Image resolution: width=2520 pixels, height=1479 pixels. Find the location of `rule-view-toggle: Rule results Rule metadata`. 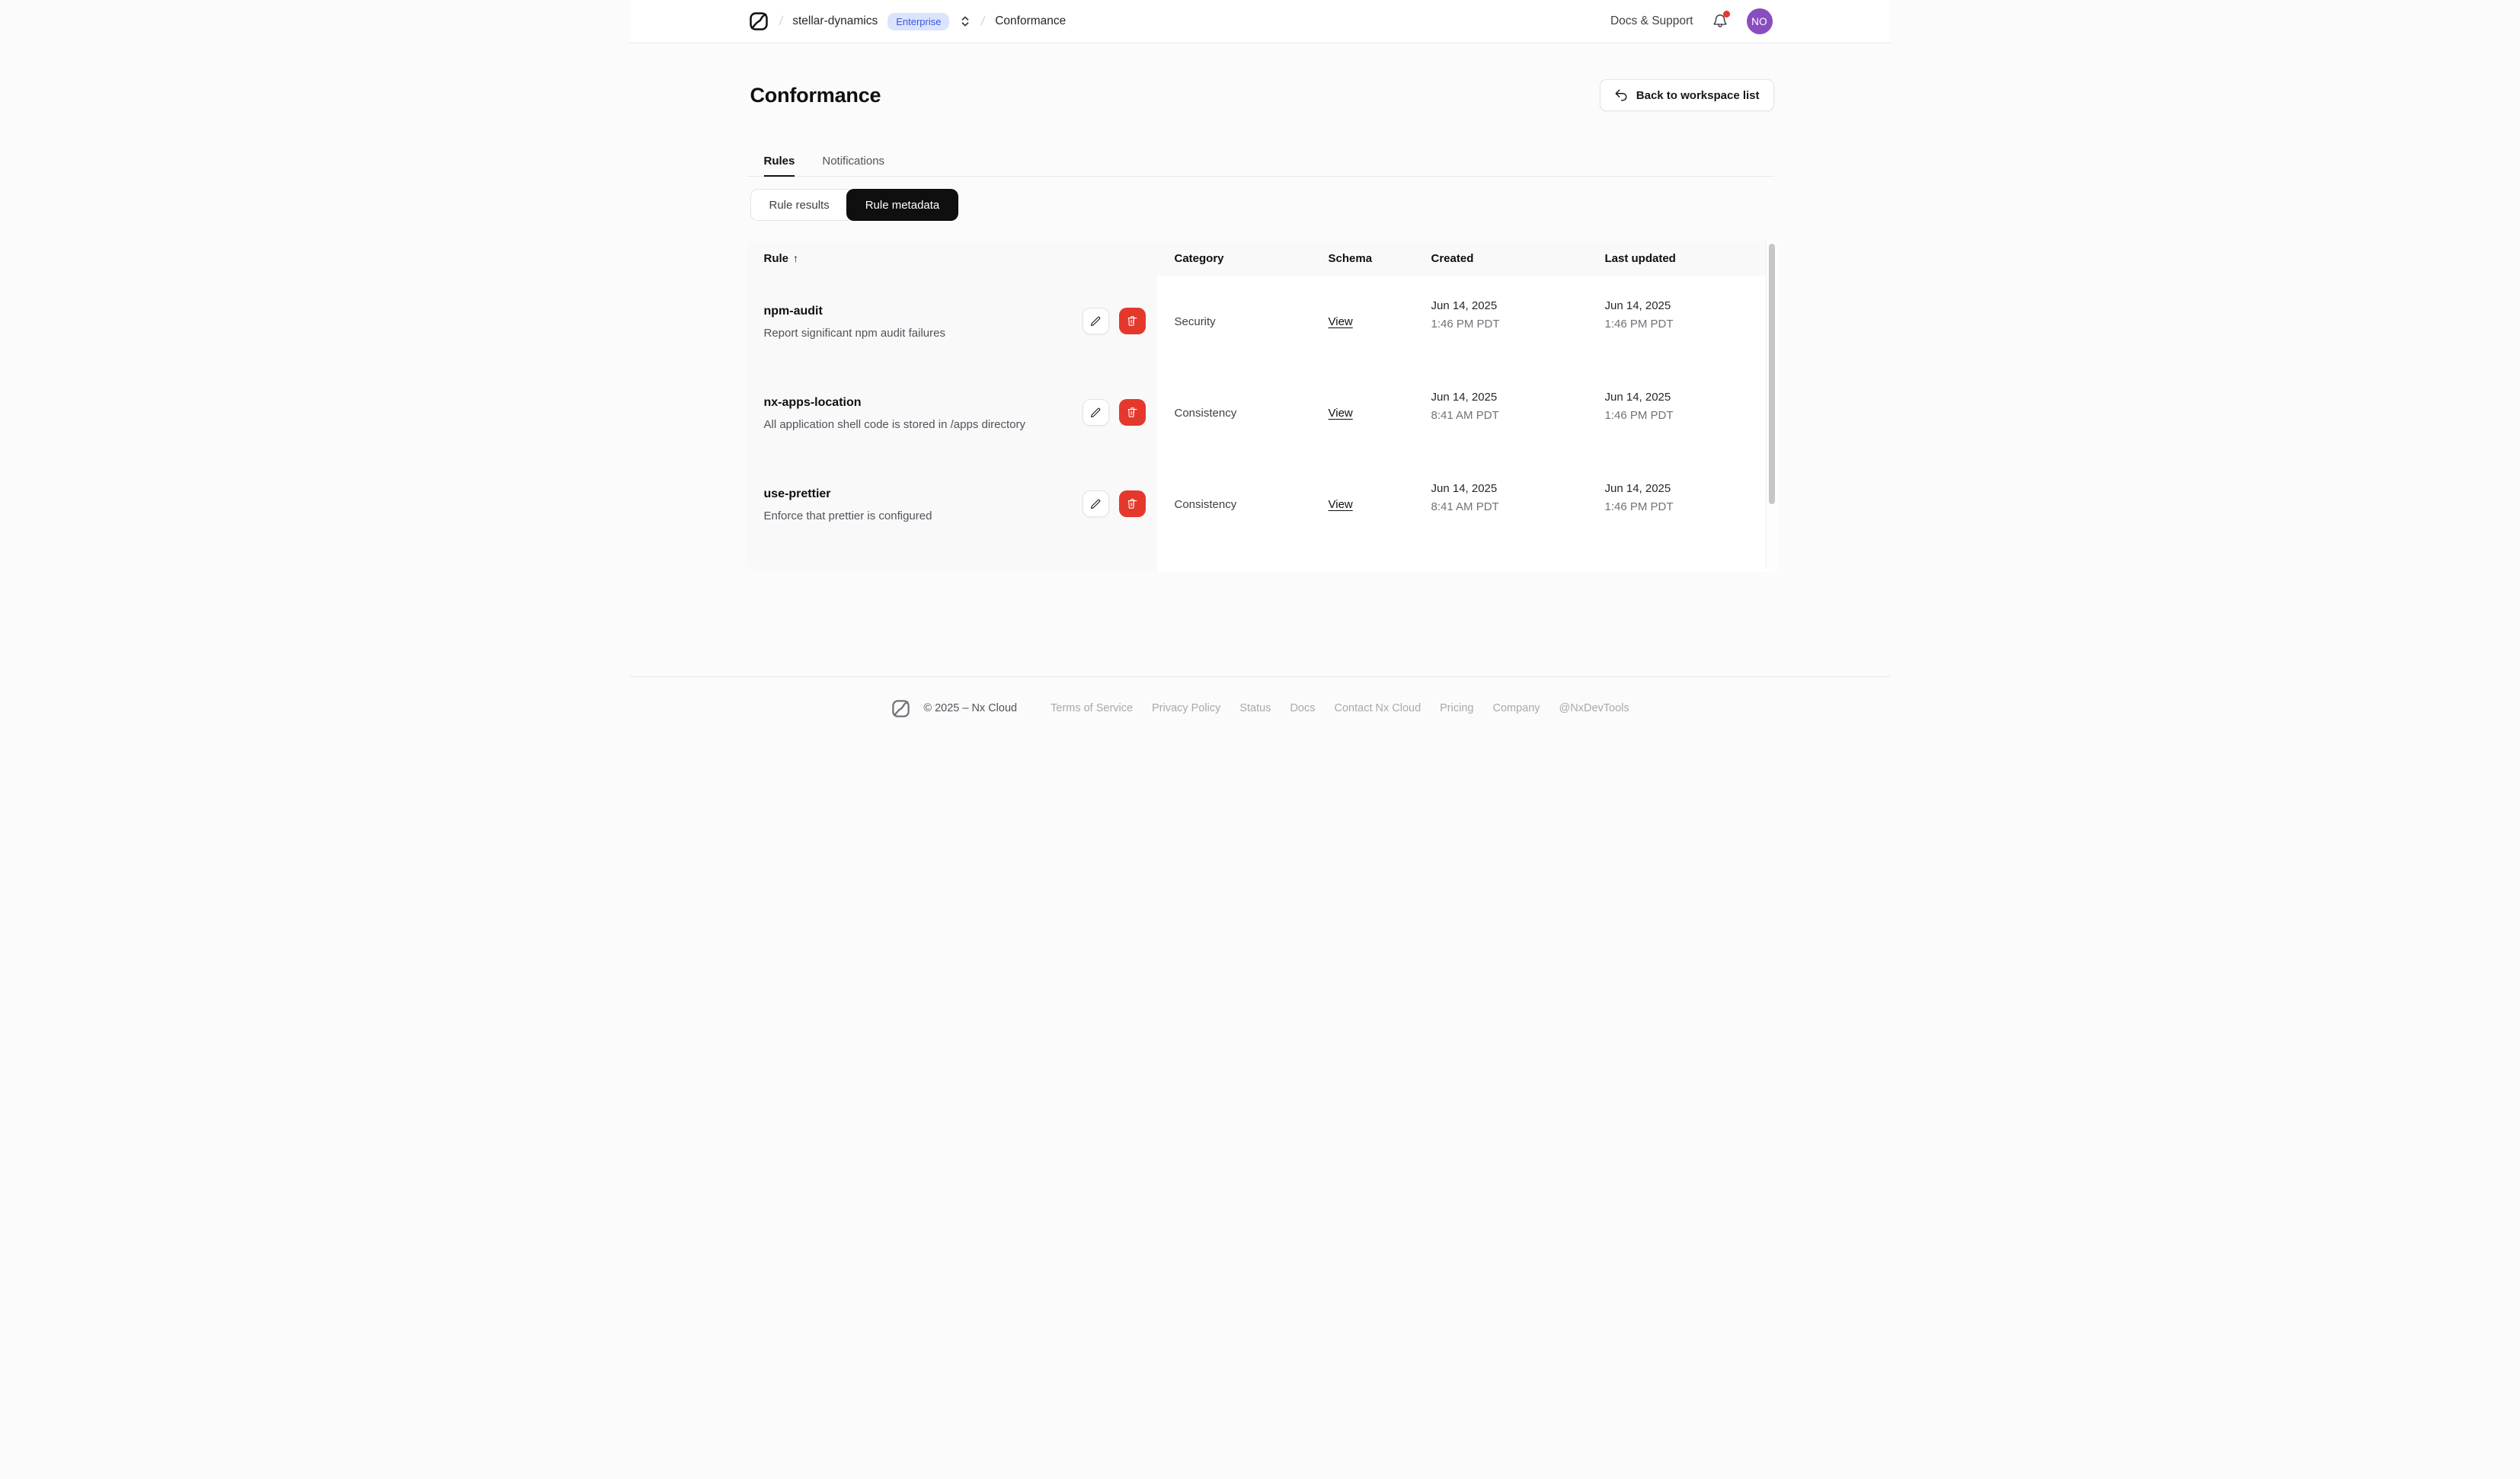

rule-view-toggle: Rule results Rule metadata is located at coordinates (854, 205).